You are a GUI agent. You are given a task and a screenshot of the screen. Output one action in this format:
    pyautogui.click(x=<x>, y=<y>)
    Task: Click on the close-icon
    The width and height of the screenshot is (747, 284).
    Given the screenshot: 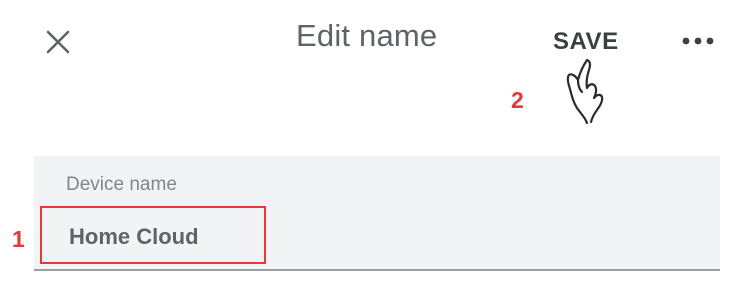 What is the action you would take?
    pyautogui.click(x=58, y=42)
    